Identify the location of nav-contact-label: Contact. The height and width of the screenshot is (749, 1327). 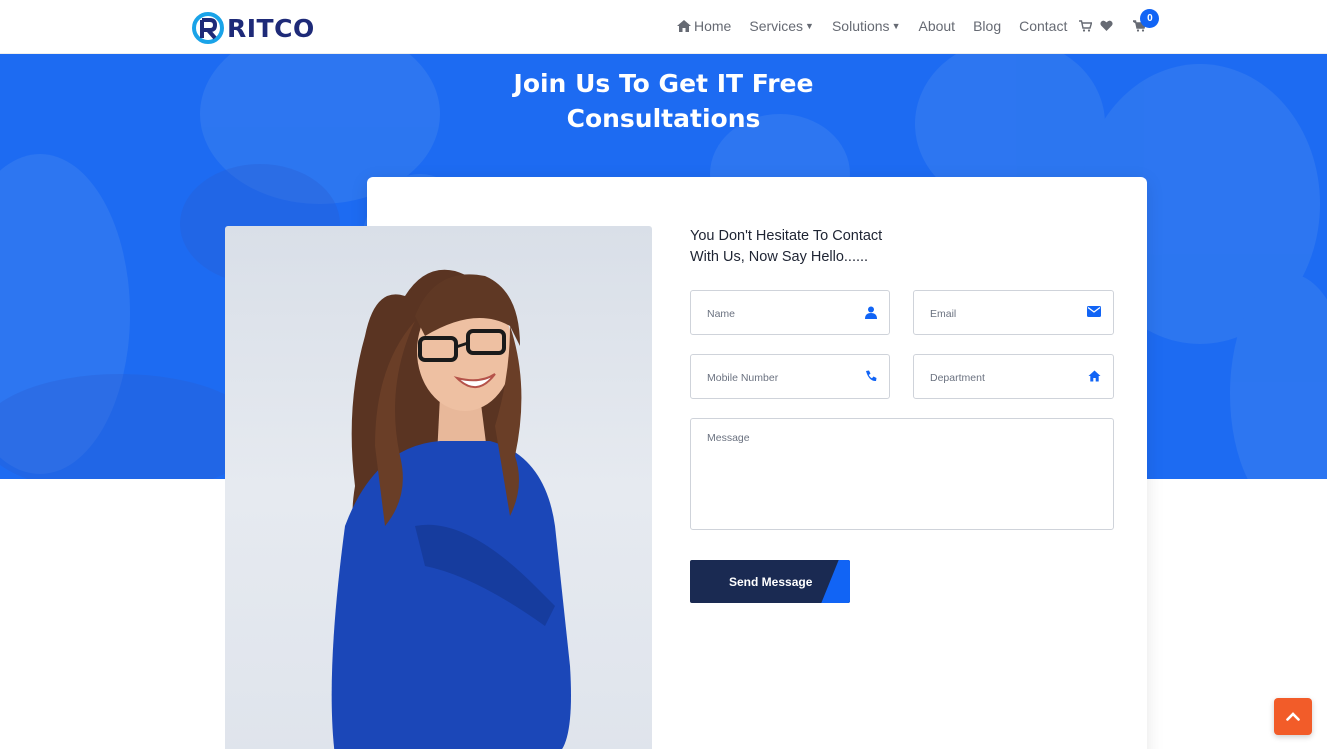
(1043, 26).